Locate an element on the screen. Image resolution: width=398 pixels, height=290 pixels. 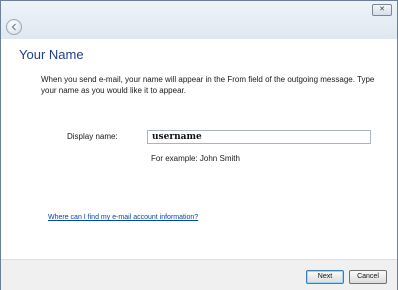
close-button: ✕ is located at coordinates (382, 10).